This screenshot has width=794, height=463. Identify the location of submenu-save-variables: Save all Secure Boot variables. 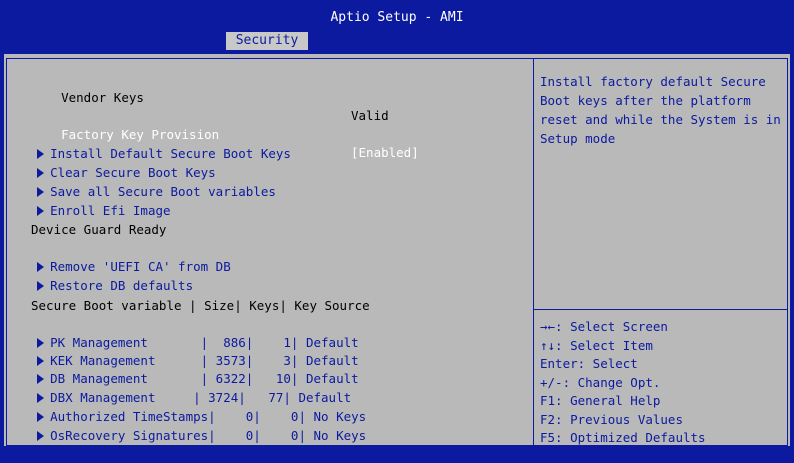
(141, 182).